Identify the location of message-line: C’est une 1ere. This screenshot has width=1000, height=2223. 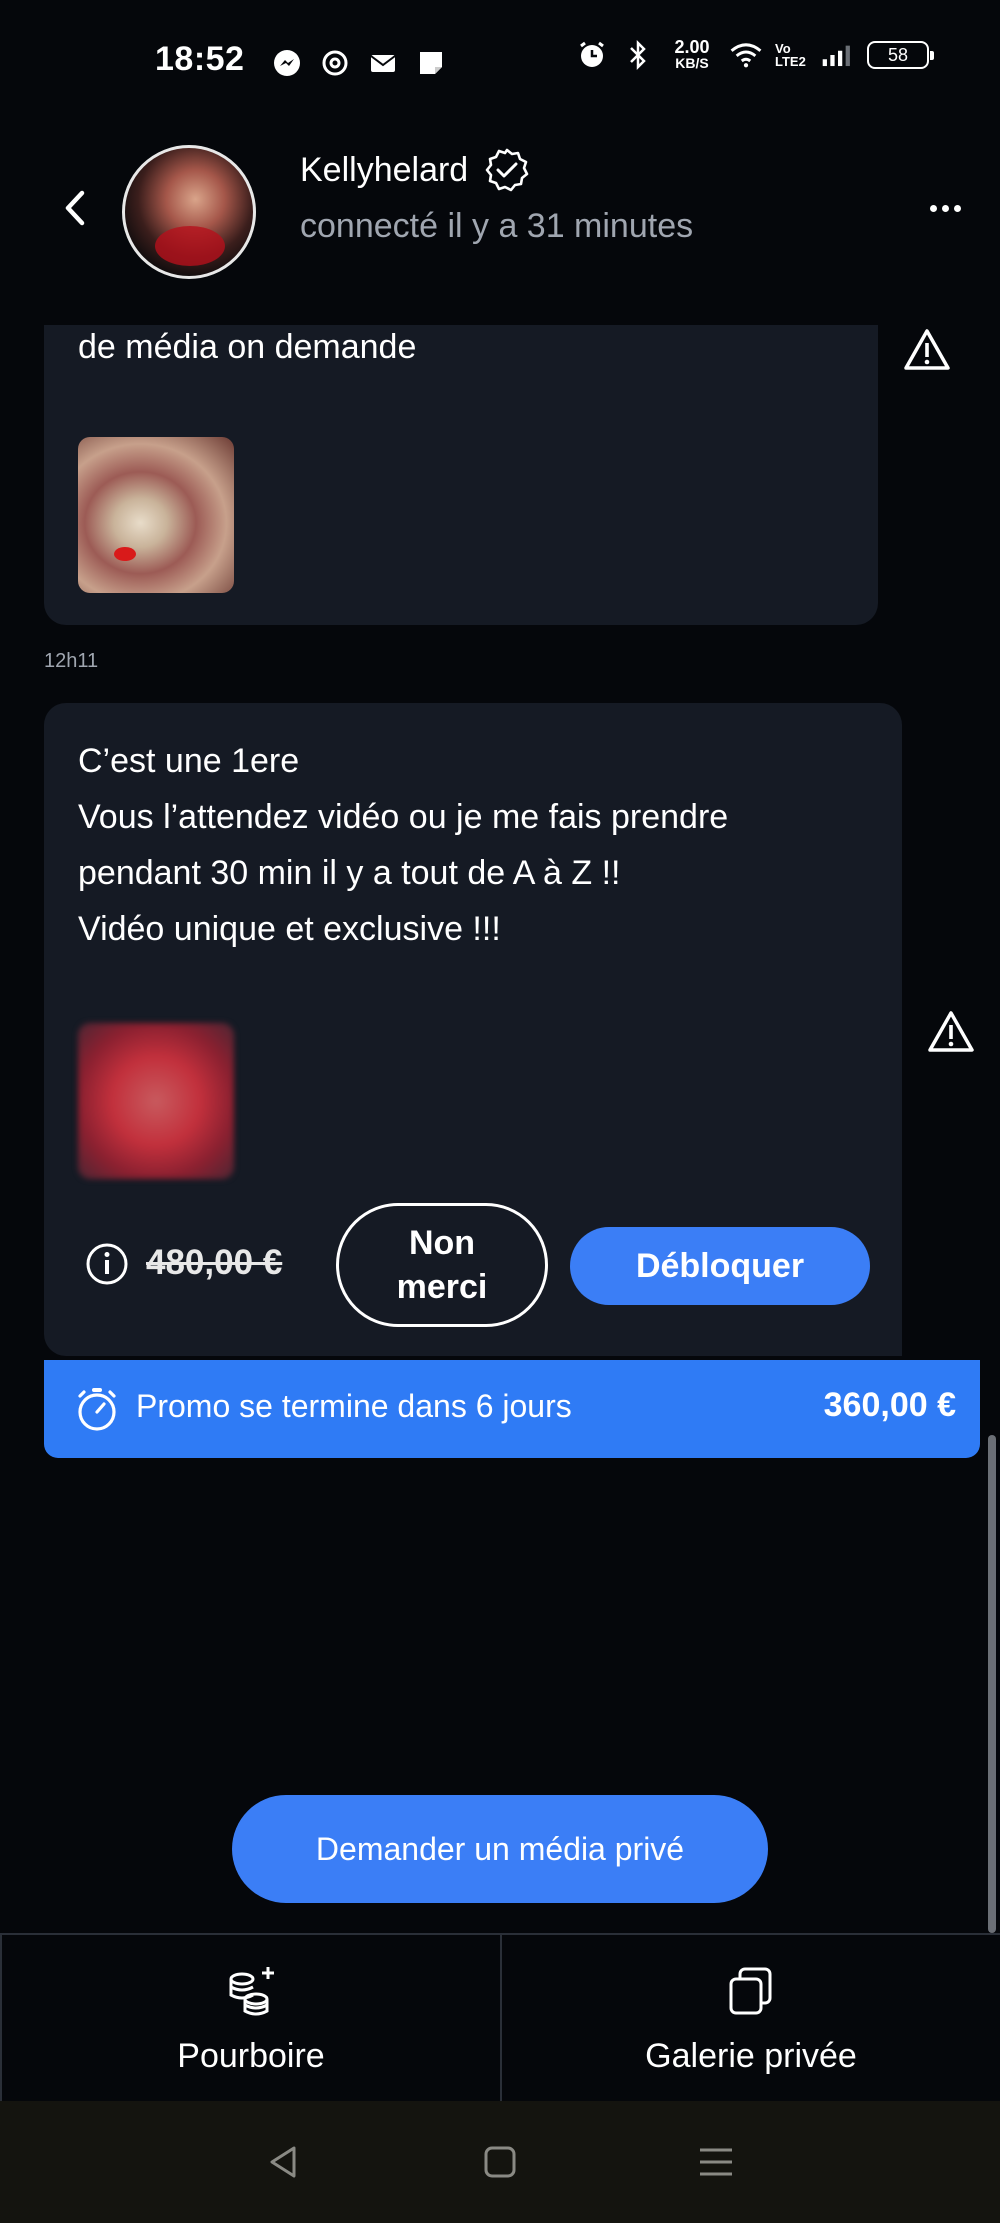
(189, 761).